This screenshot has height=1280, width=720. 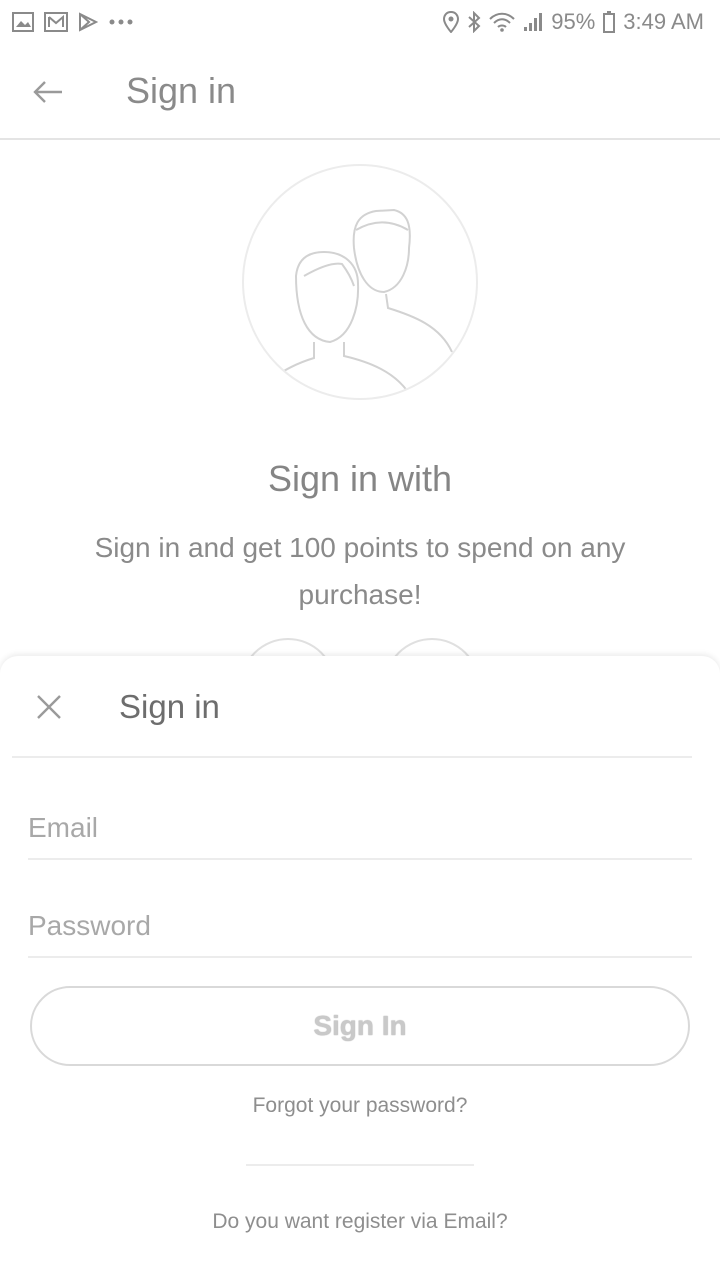 What do you see at coordinates (451, 22) in the screenshot?
I see `location-icon` at bounding box center [451, 22].